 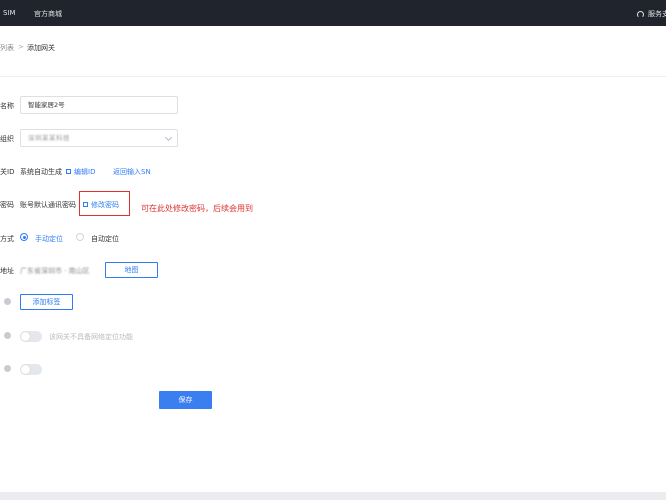 What do you see at coordinates (85, 204) in the screenshot?
I see `edit-password-icon` at bounding box center [85, 204].